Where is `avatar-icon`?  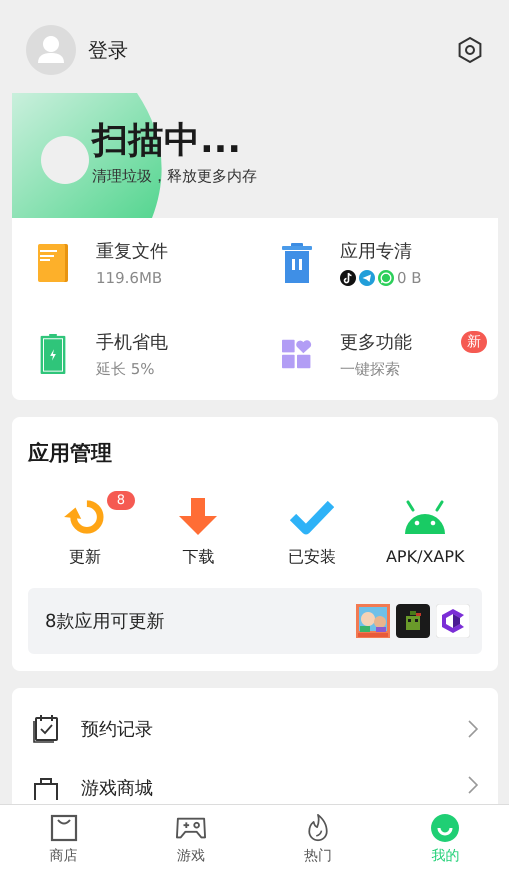
avatar-icon is located at coordinates (51, 50).